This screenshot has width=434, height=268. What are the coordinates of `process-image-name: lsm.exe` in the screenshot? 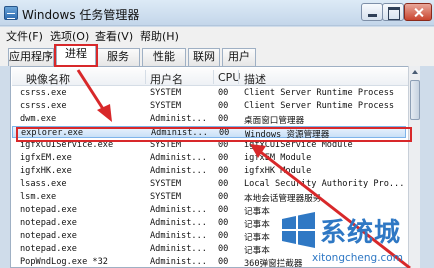 It's located at (38, 197).